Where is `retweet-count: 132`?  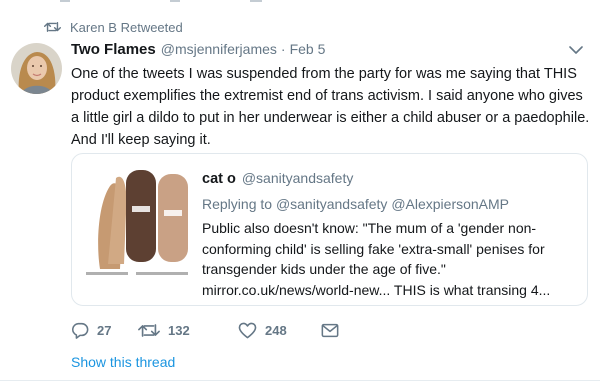
retweet-count: 132 is located at coordinates (179, 330).